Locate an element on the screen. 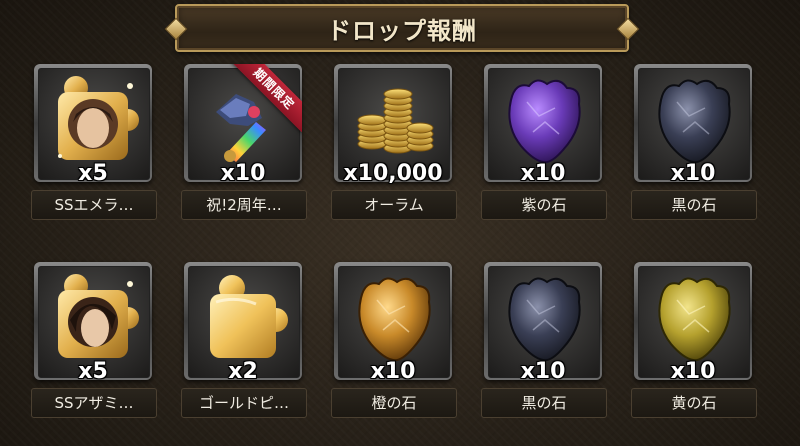 This screenshot has height=446, width=800. yellow-stone-icon is located at coordinates (694, 319).